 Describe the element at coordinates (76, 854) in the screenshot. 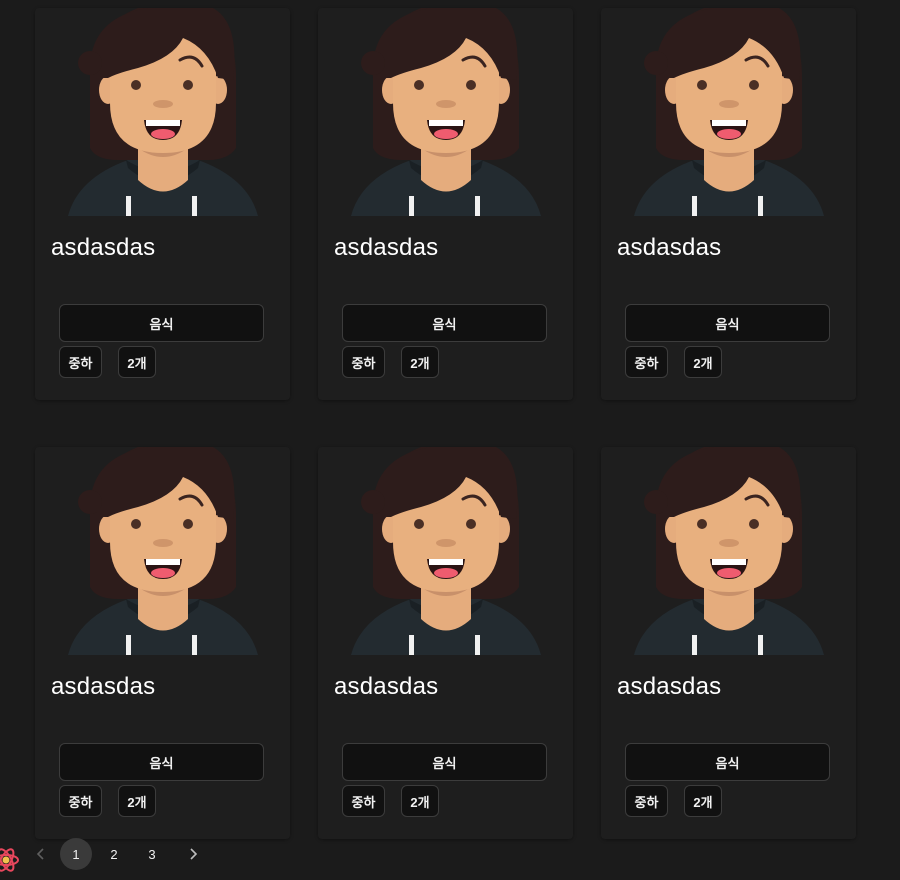

I see `page-button-1: 1` at that location.